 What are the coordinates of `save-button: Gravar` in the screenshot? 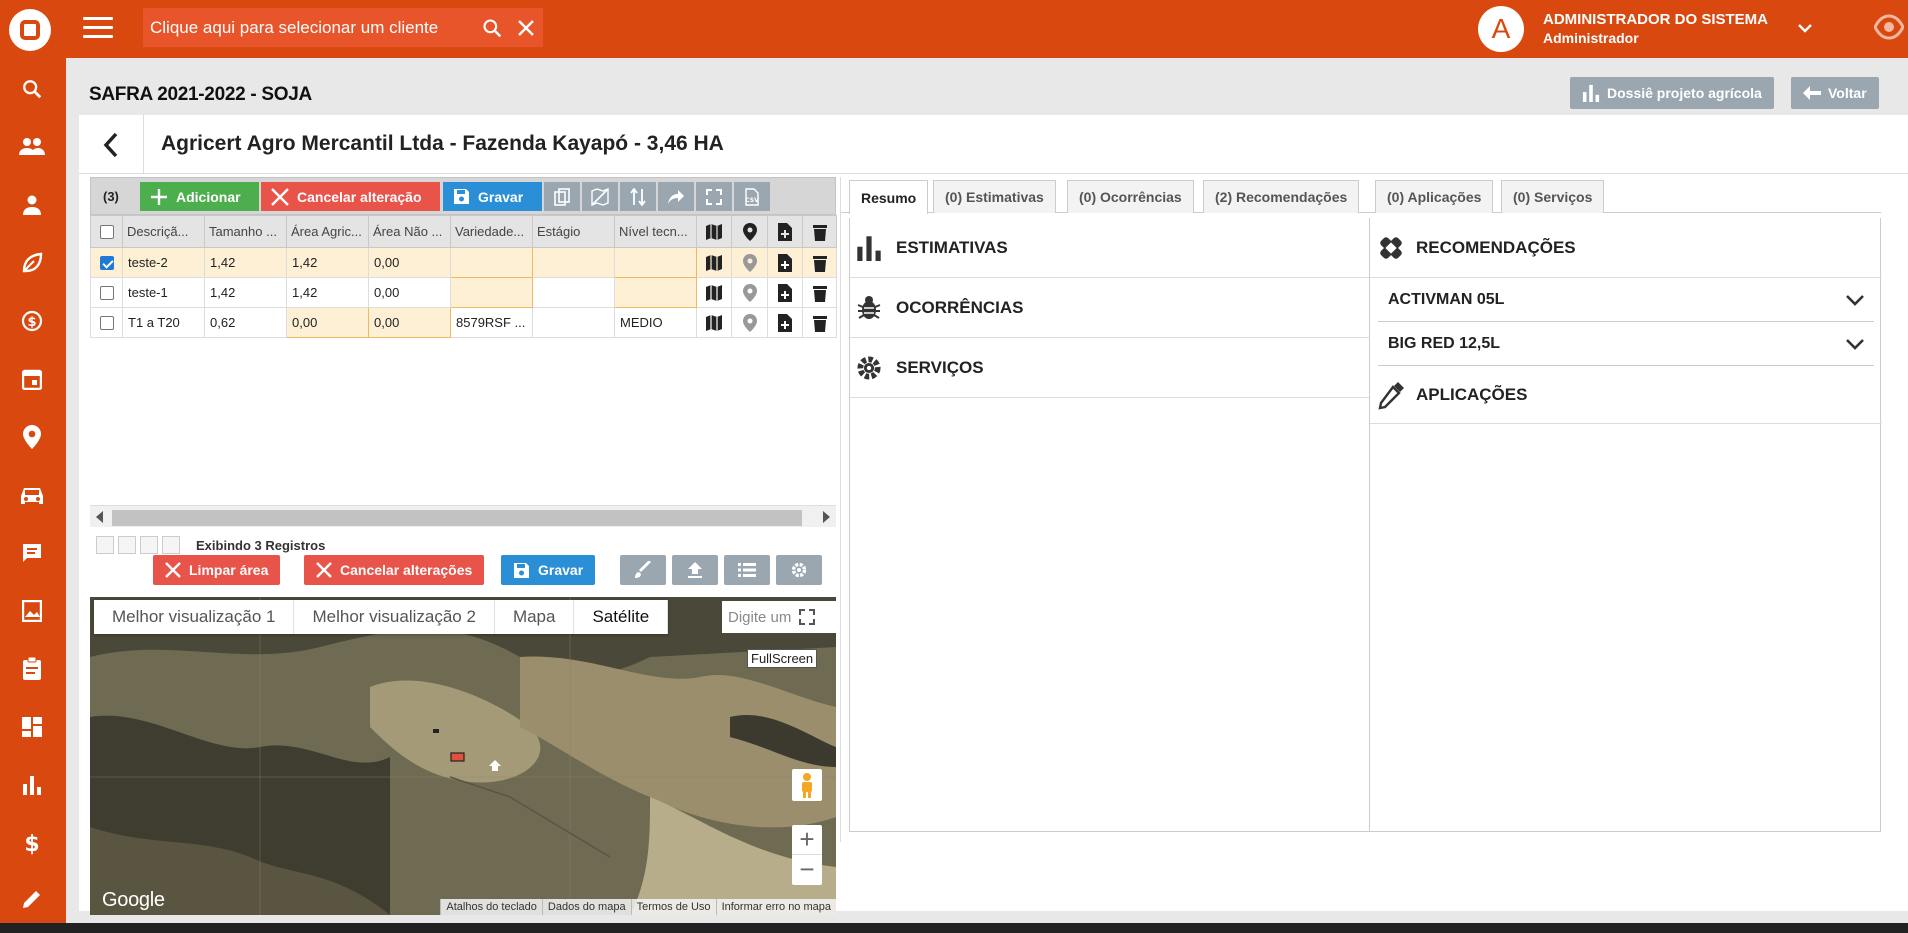 It's located at (492, 196).